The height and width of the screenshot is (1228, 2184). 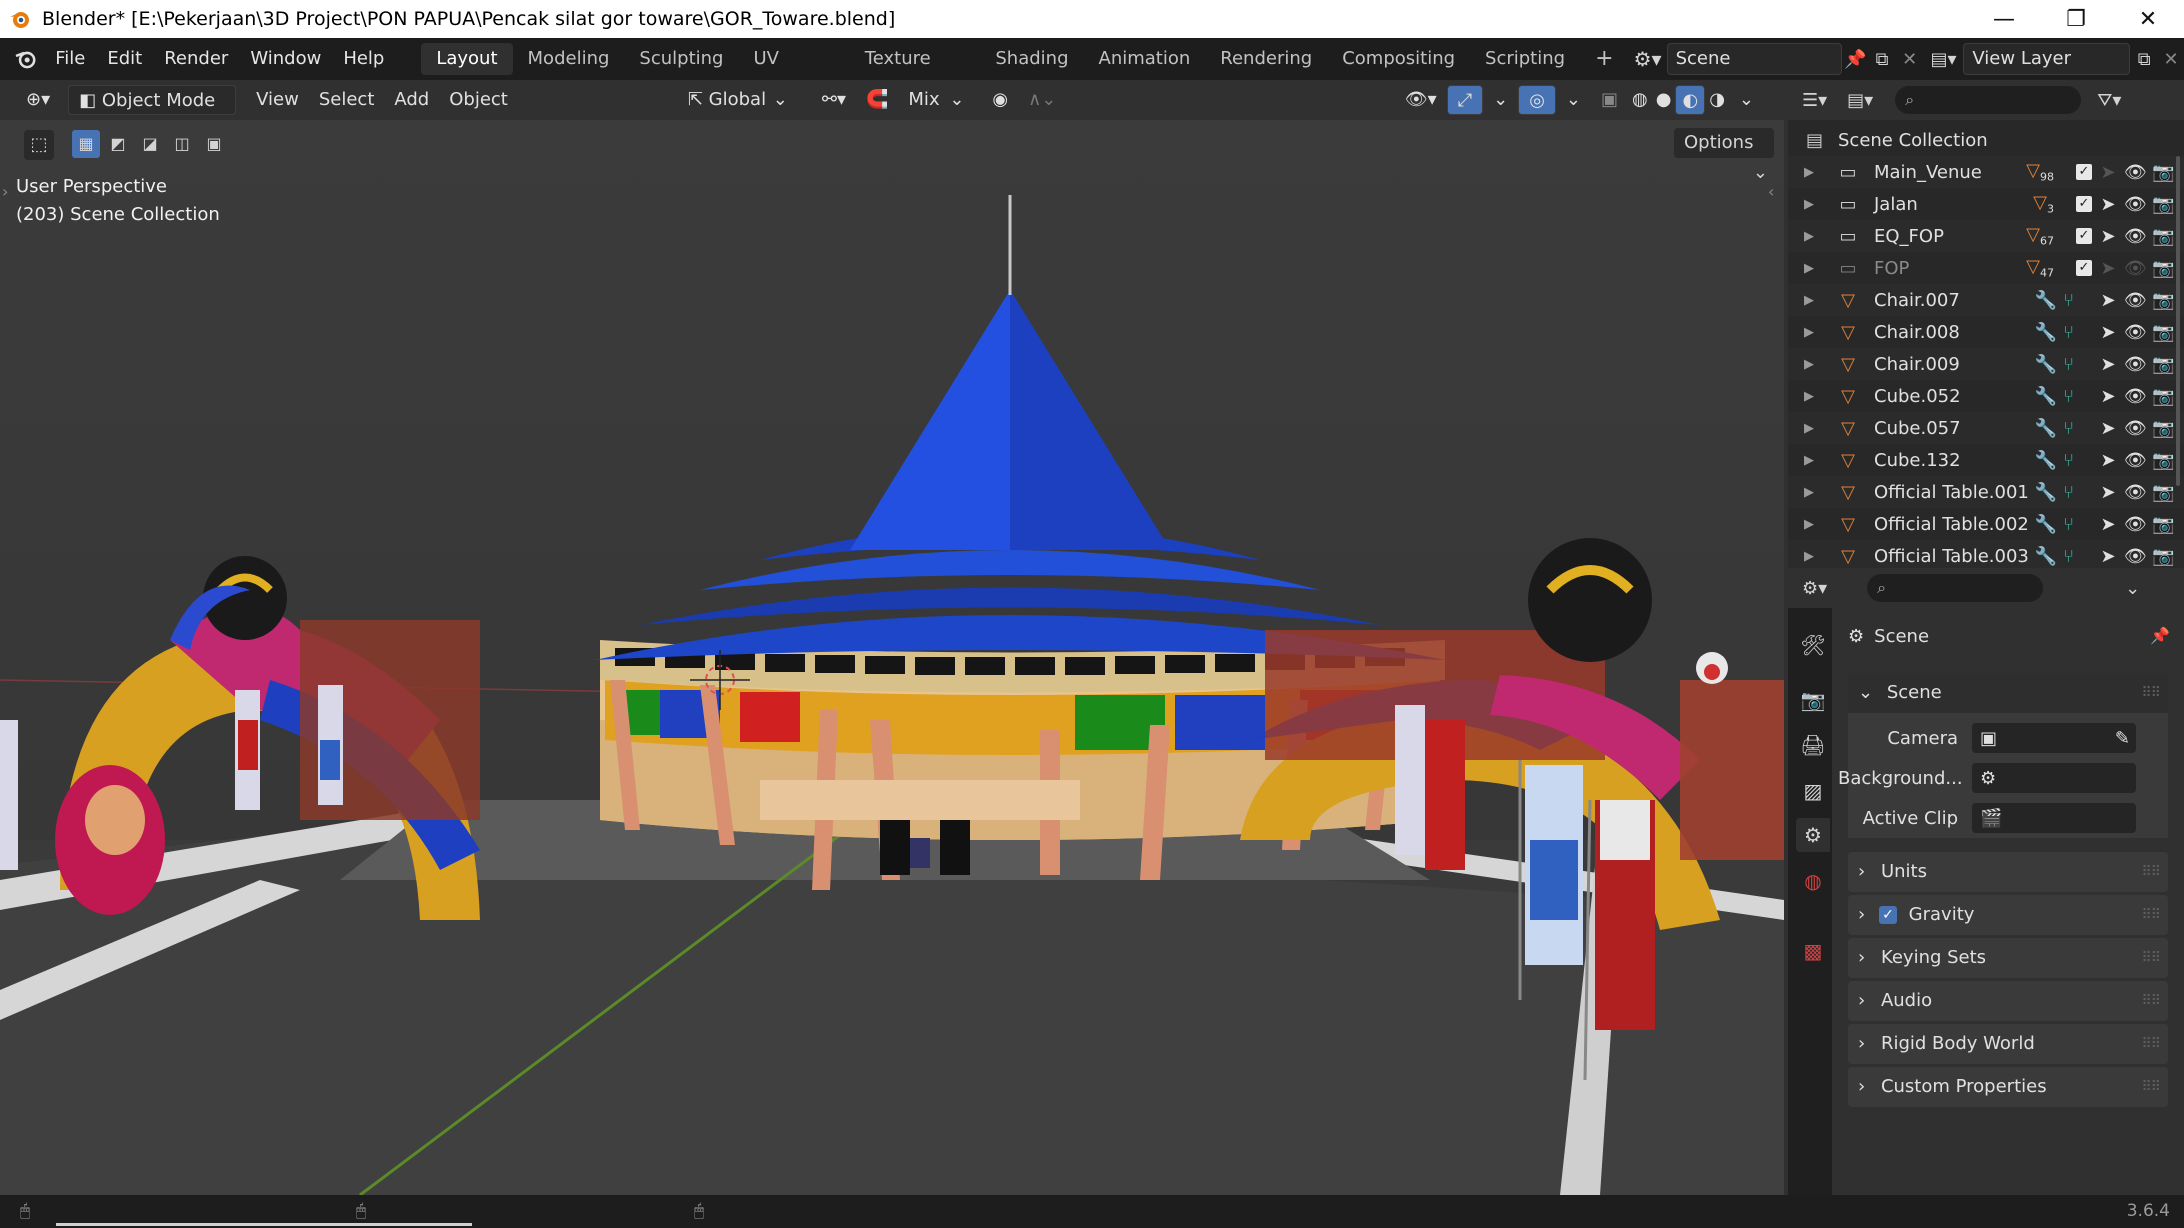 What do you see at coordinates (1955, 588) in the screenshot?
I see `properties-search-input: ⌕` at bounding box center [1955, 588].